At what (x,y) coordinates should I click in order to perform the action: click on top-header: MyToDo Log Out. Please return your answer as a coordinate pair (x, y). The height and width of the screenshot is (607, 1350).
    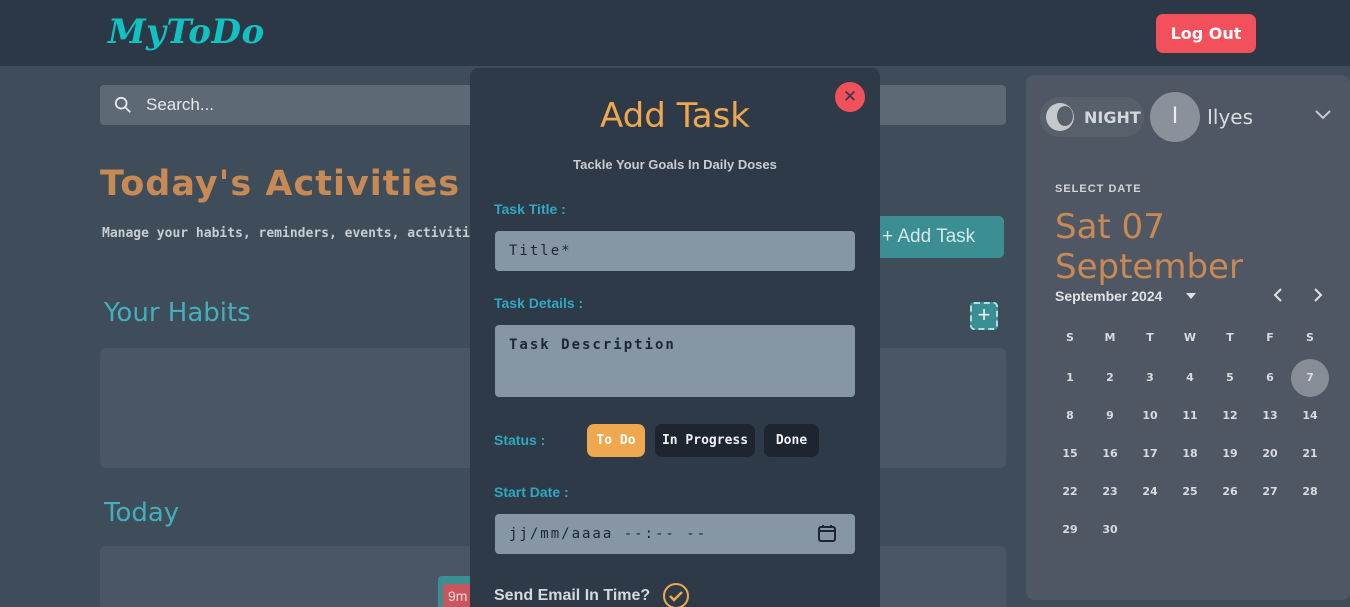
    Looking at the image, I should click on (675, 33).